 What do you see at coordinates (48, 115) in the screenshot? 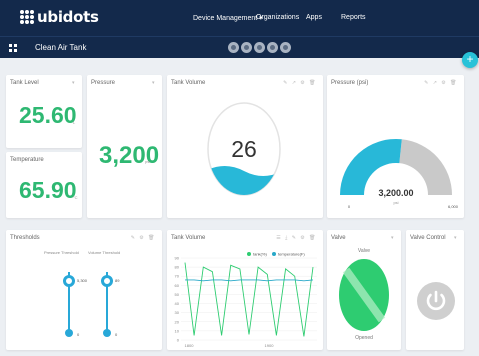
I see `tank-level-value: 25.60` at bounding box center [48, 115].